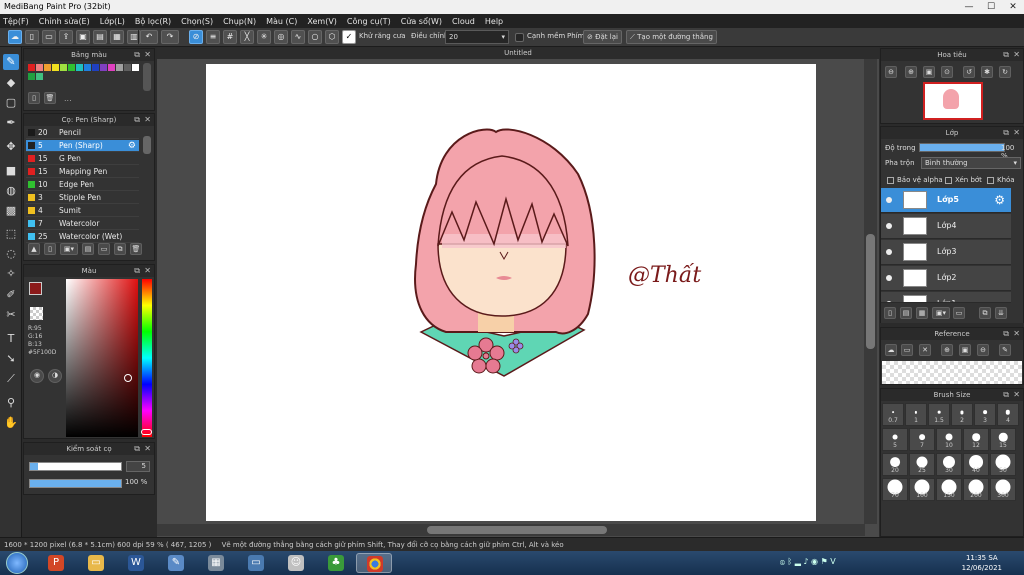 The width and height of the screenshot is (1024, 575). Describe the element at coordinates (11, 147) in the screenshot. I see `move-tool-icon: ✥` at that location.